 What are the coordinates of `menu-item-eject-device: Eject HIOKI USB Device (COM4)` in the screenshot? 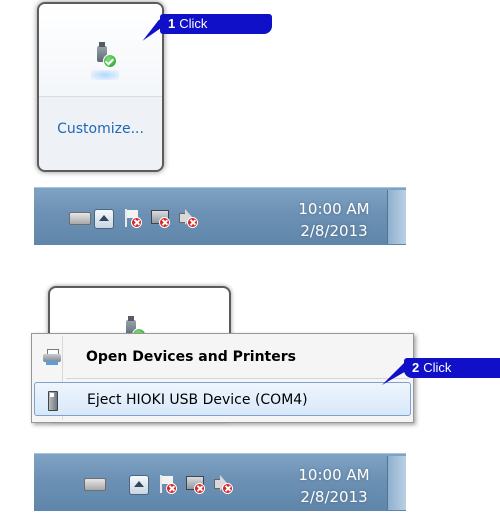 It's located at (222, 399).